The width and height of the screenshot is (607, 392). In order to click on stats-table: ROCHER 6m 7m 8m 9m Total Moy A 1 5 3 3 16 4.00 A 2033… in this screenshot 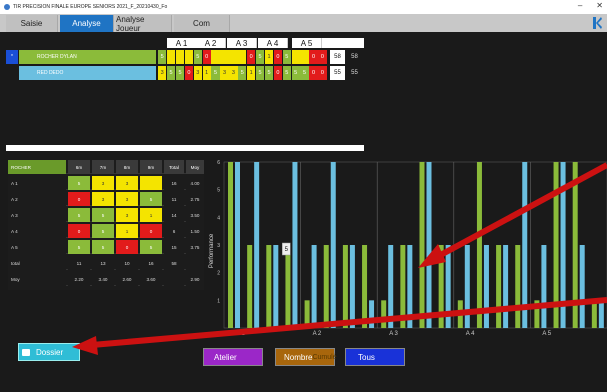, I will do `click(106, 225)`.